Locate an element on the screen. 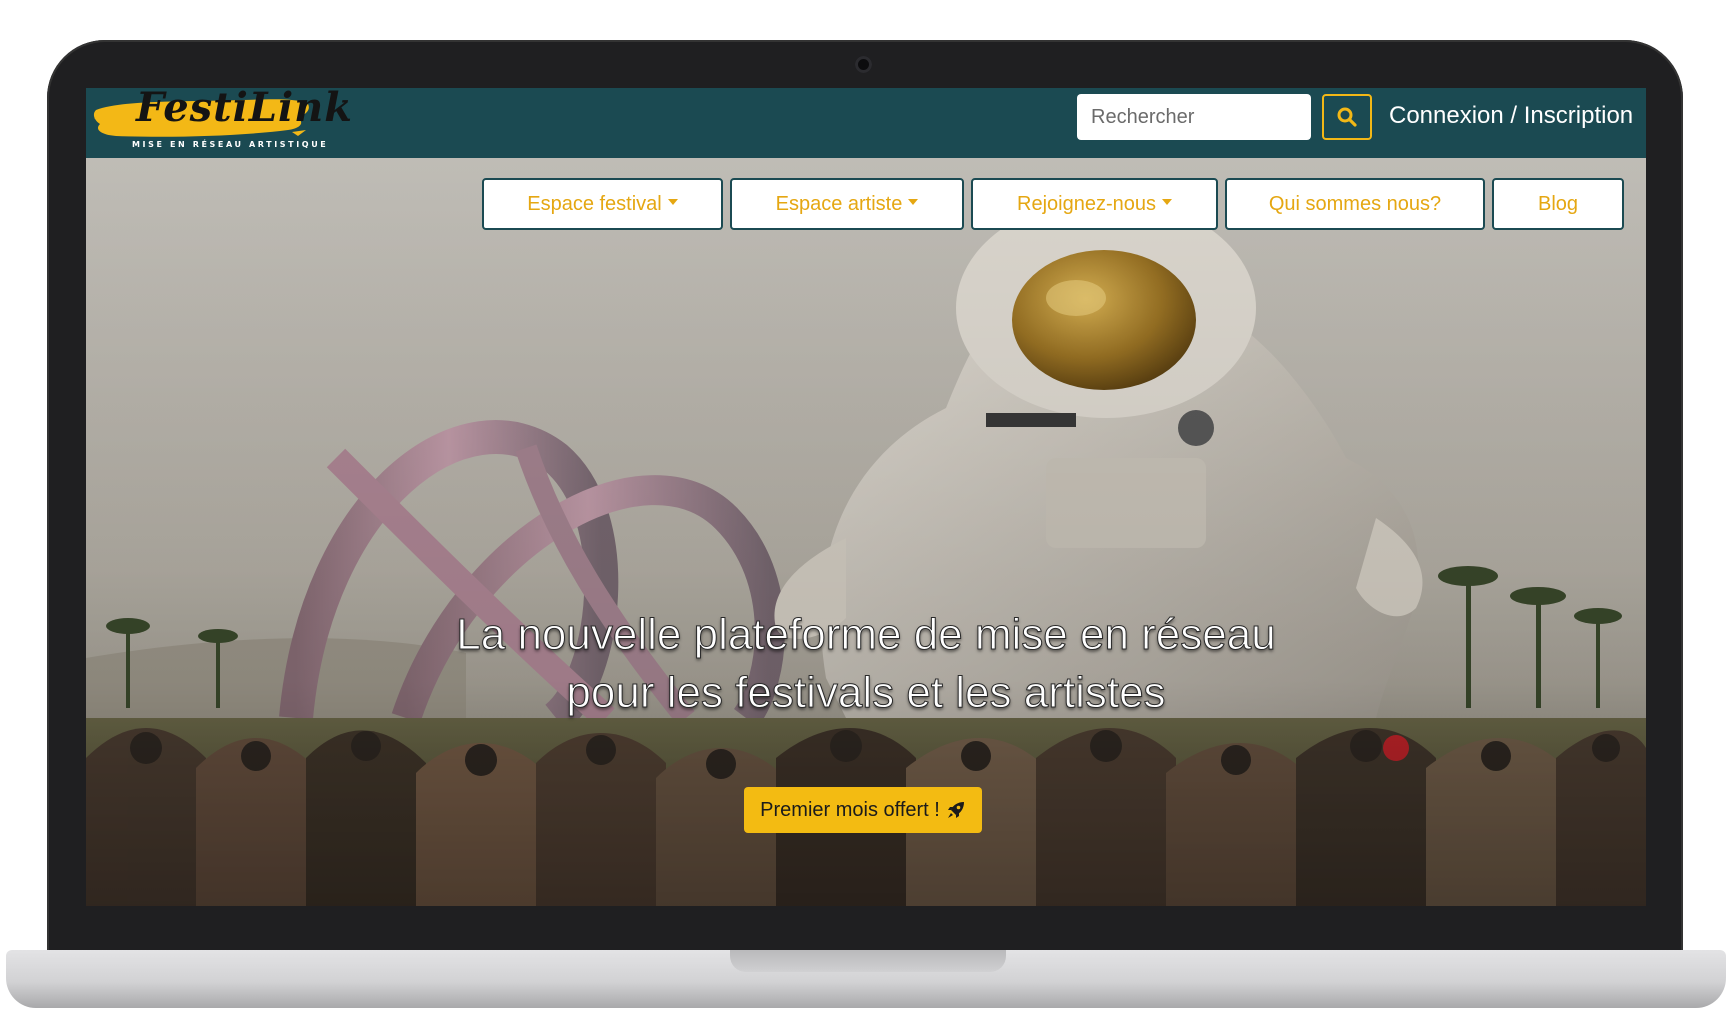 The height and width of the screenshot is (1026, 1735). menu-espace-festival: Espace festival is located at coordinates (602, 204).